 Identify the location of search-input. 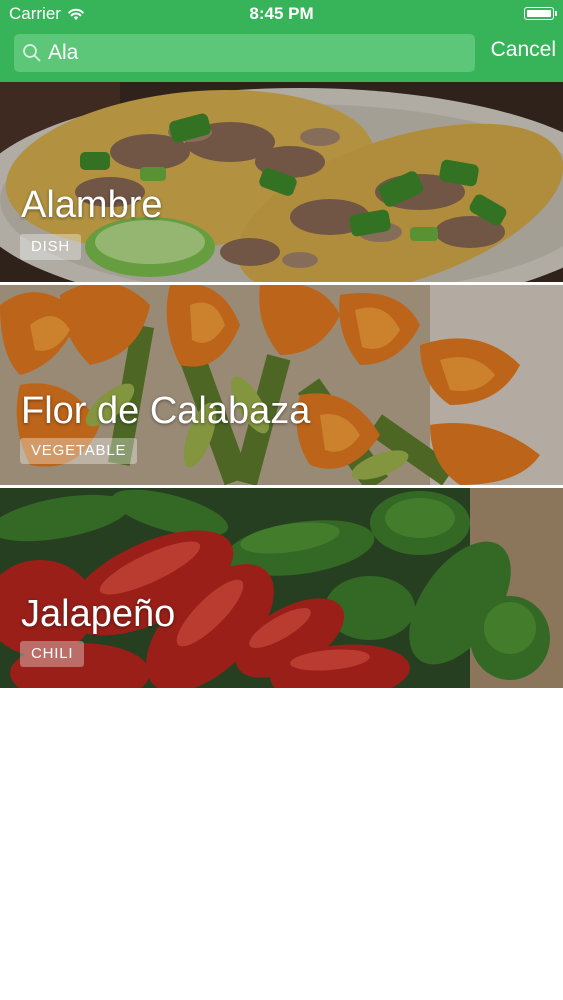
(248, 53).